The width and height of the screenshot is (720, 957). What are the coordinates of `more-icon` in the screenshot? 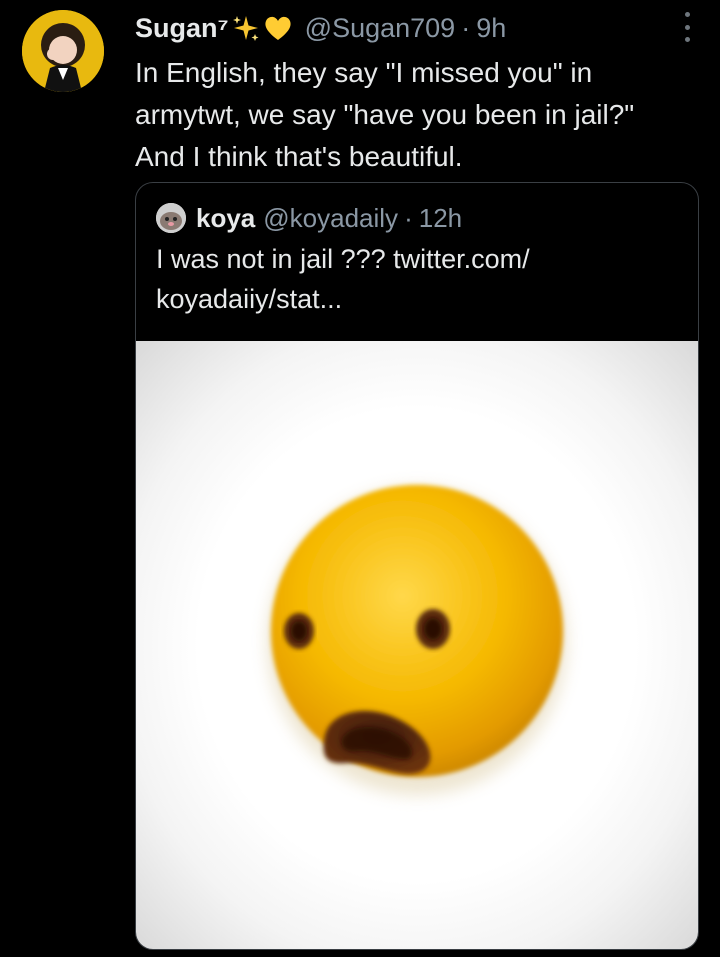 It's located at (687, 27).